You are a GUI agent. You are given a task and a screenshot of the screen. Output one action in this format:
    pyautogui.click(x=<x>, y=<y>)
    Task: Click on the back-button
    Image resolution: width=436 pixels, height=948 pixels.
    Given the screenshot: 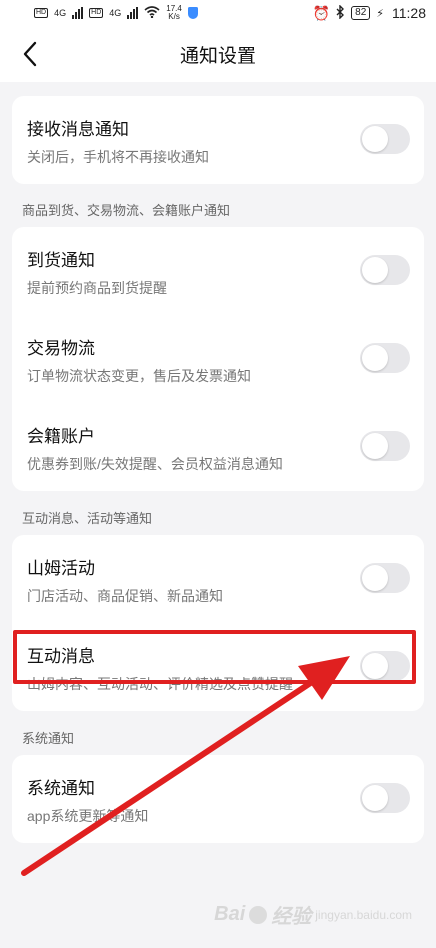 What is the action you would take?
    pyautogui.click(x=30, y=54)
    